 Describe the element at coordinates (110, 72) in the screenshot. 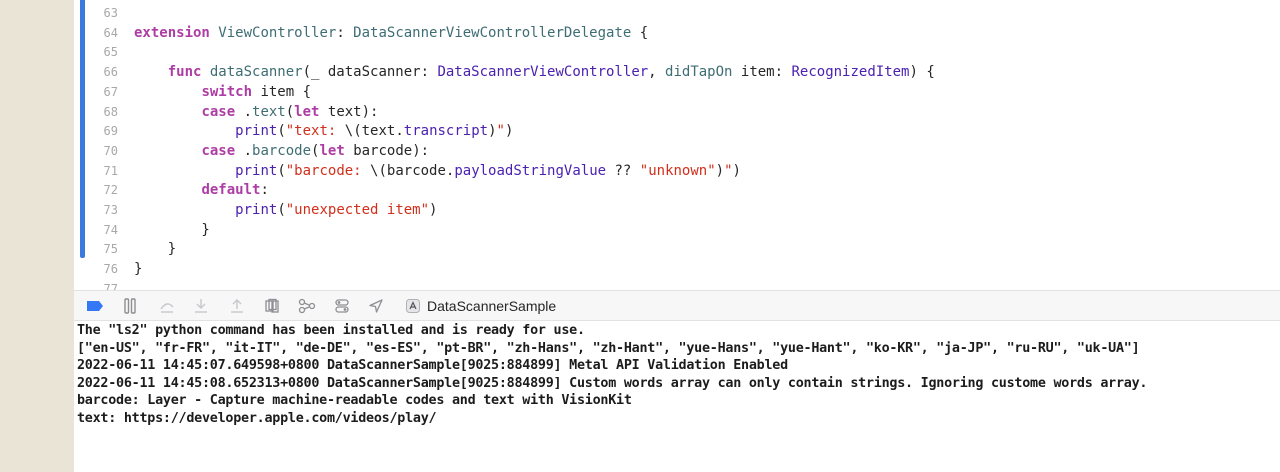

I see `line-number: 66` at that location.